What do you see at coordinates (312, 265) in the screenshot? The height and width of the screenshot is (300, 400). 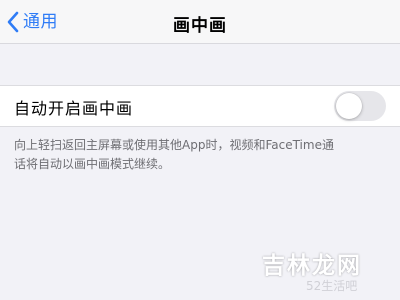 I see `watermark-logo-text: 吉林龙网` at bounding box center [312, 265].